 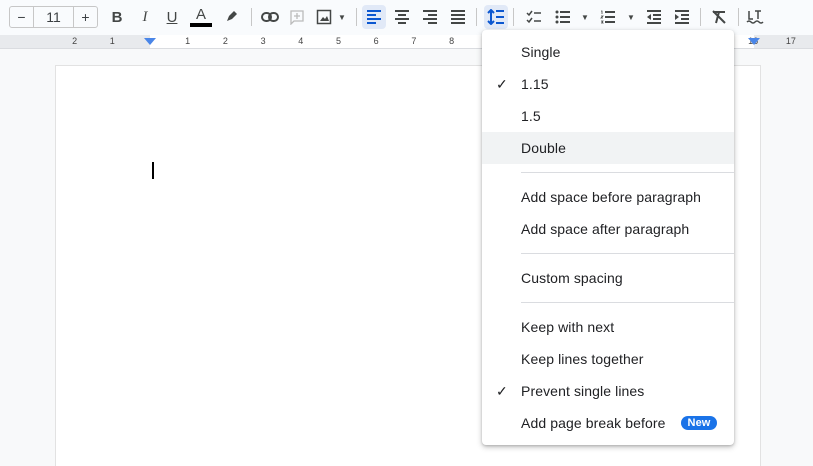 What do you see at coordinates (608, 84) in the screenshot?
I see `menu-item-1-15: ✓ 1.15` at bounding box center [608, 84].